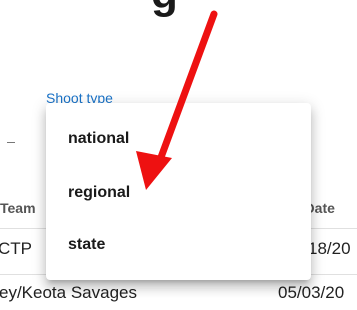 This screenshot has height=310, width=357. I want to click on table-cell-team: CTP, so click(16, 248).